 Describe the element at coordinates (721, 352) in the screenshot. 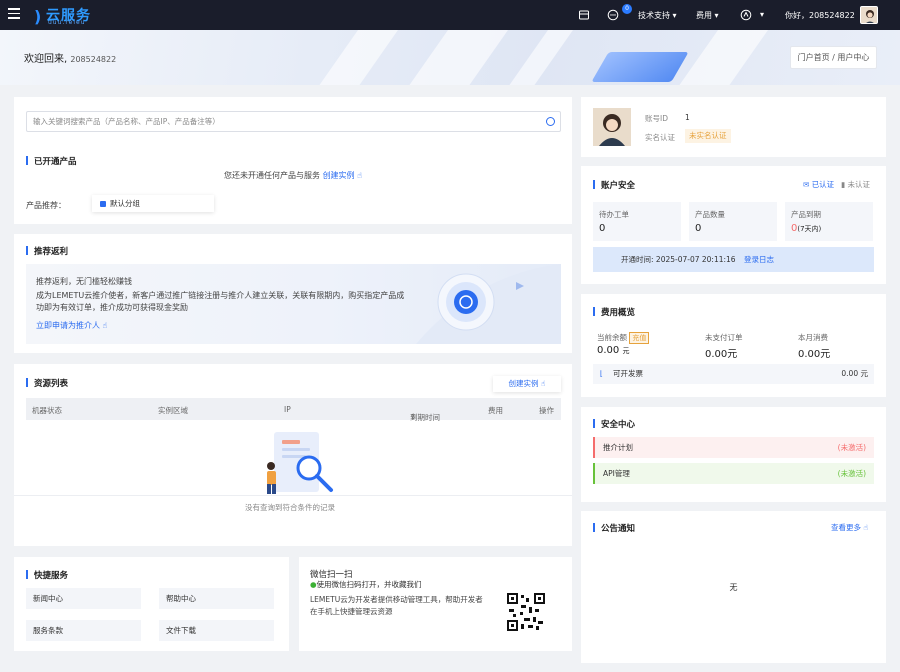

I see `unpaid-value: 0.00元` at that location.